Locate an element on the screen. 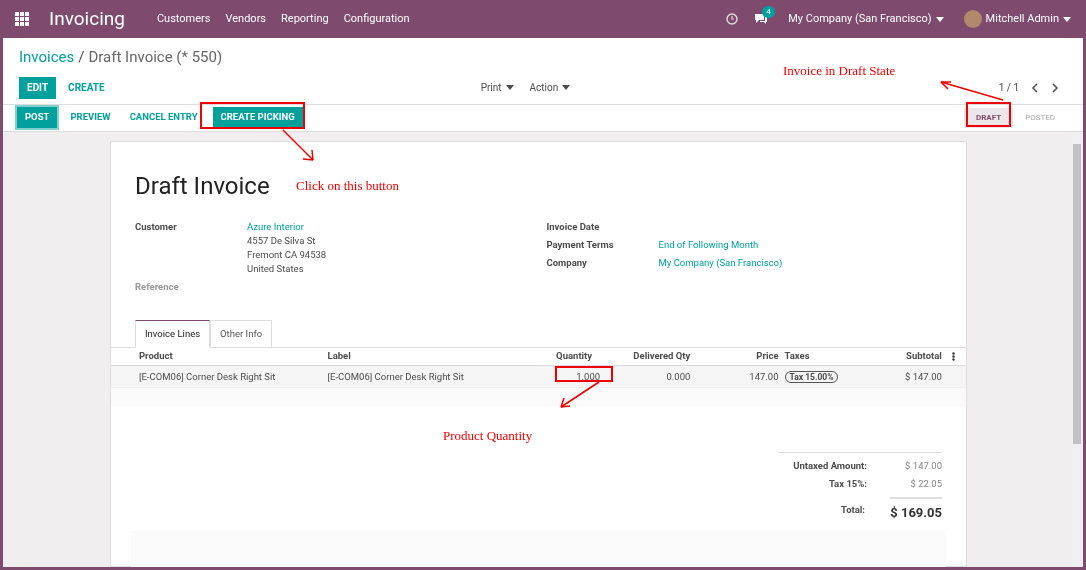  column-header: Price is located at coordinates (734, 356).